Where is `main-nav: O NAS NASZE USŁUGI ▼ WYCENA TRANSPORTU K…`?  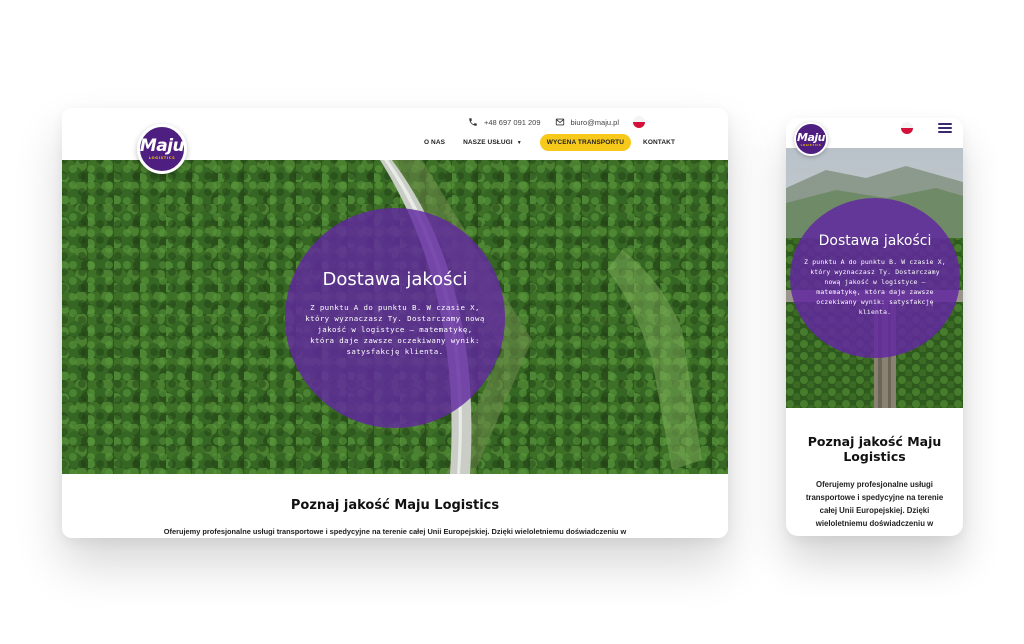 main-nav: O NAS NASZE USŁUGI ▼ WYCENA TRANSPORTU K… is located at coordinates (558, 142).